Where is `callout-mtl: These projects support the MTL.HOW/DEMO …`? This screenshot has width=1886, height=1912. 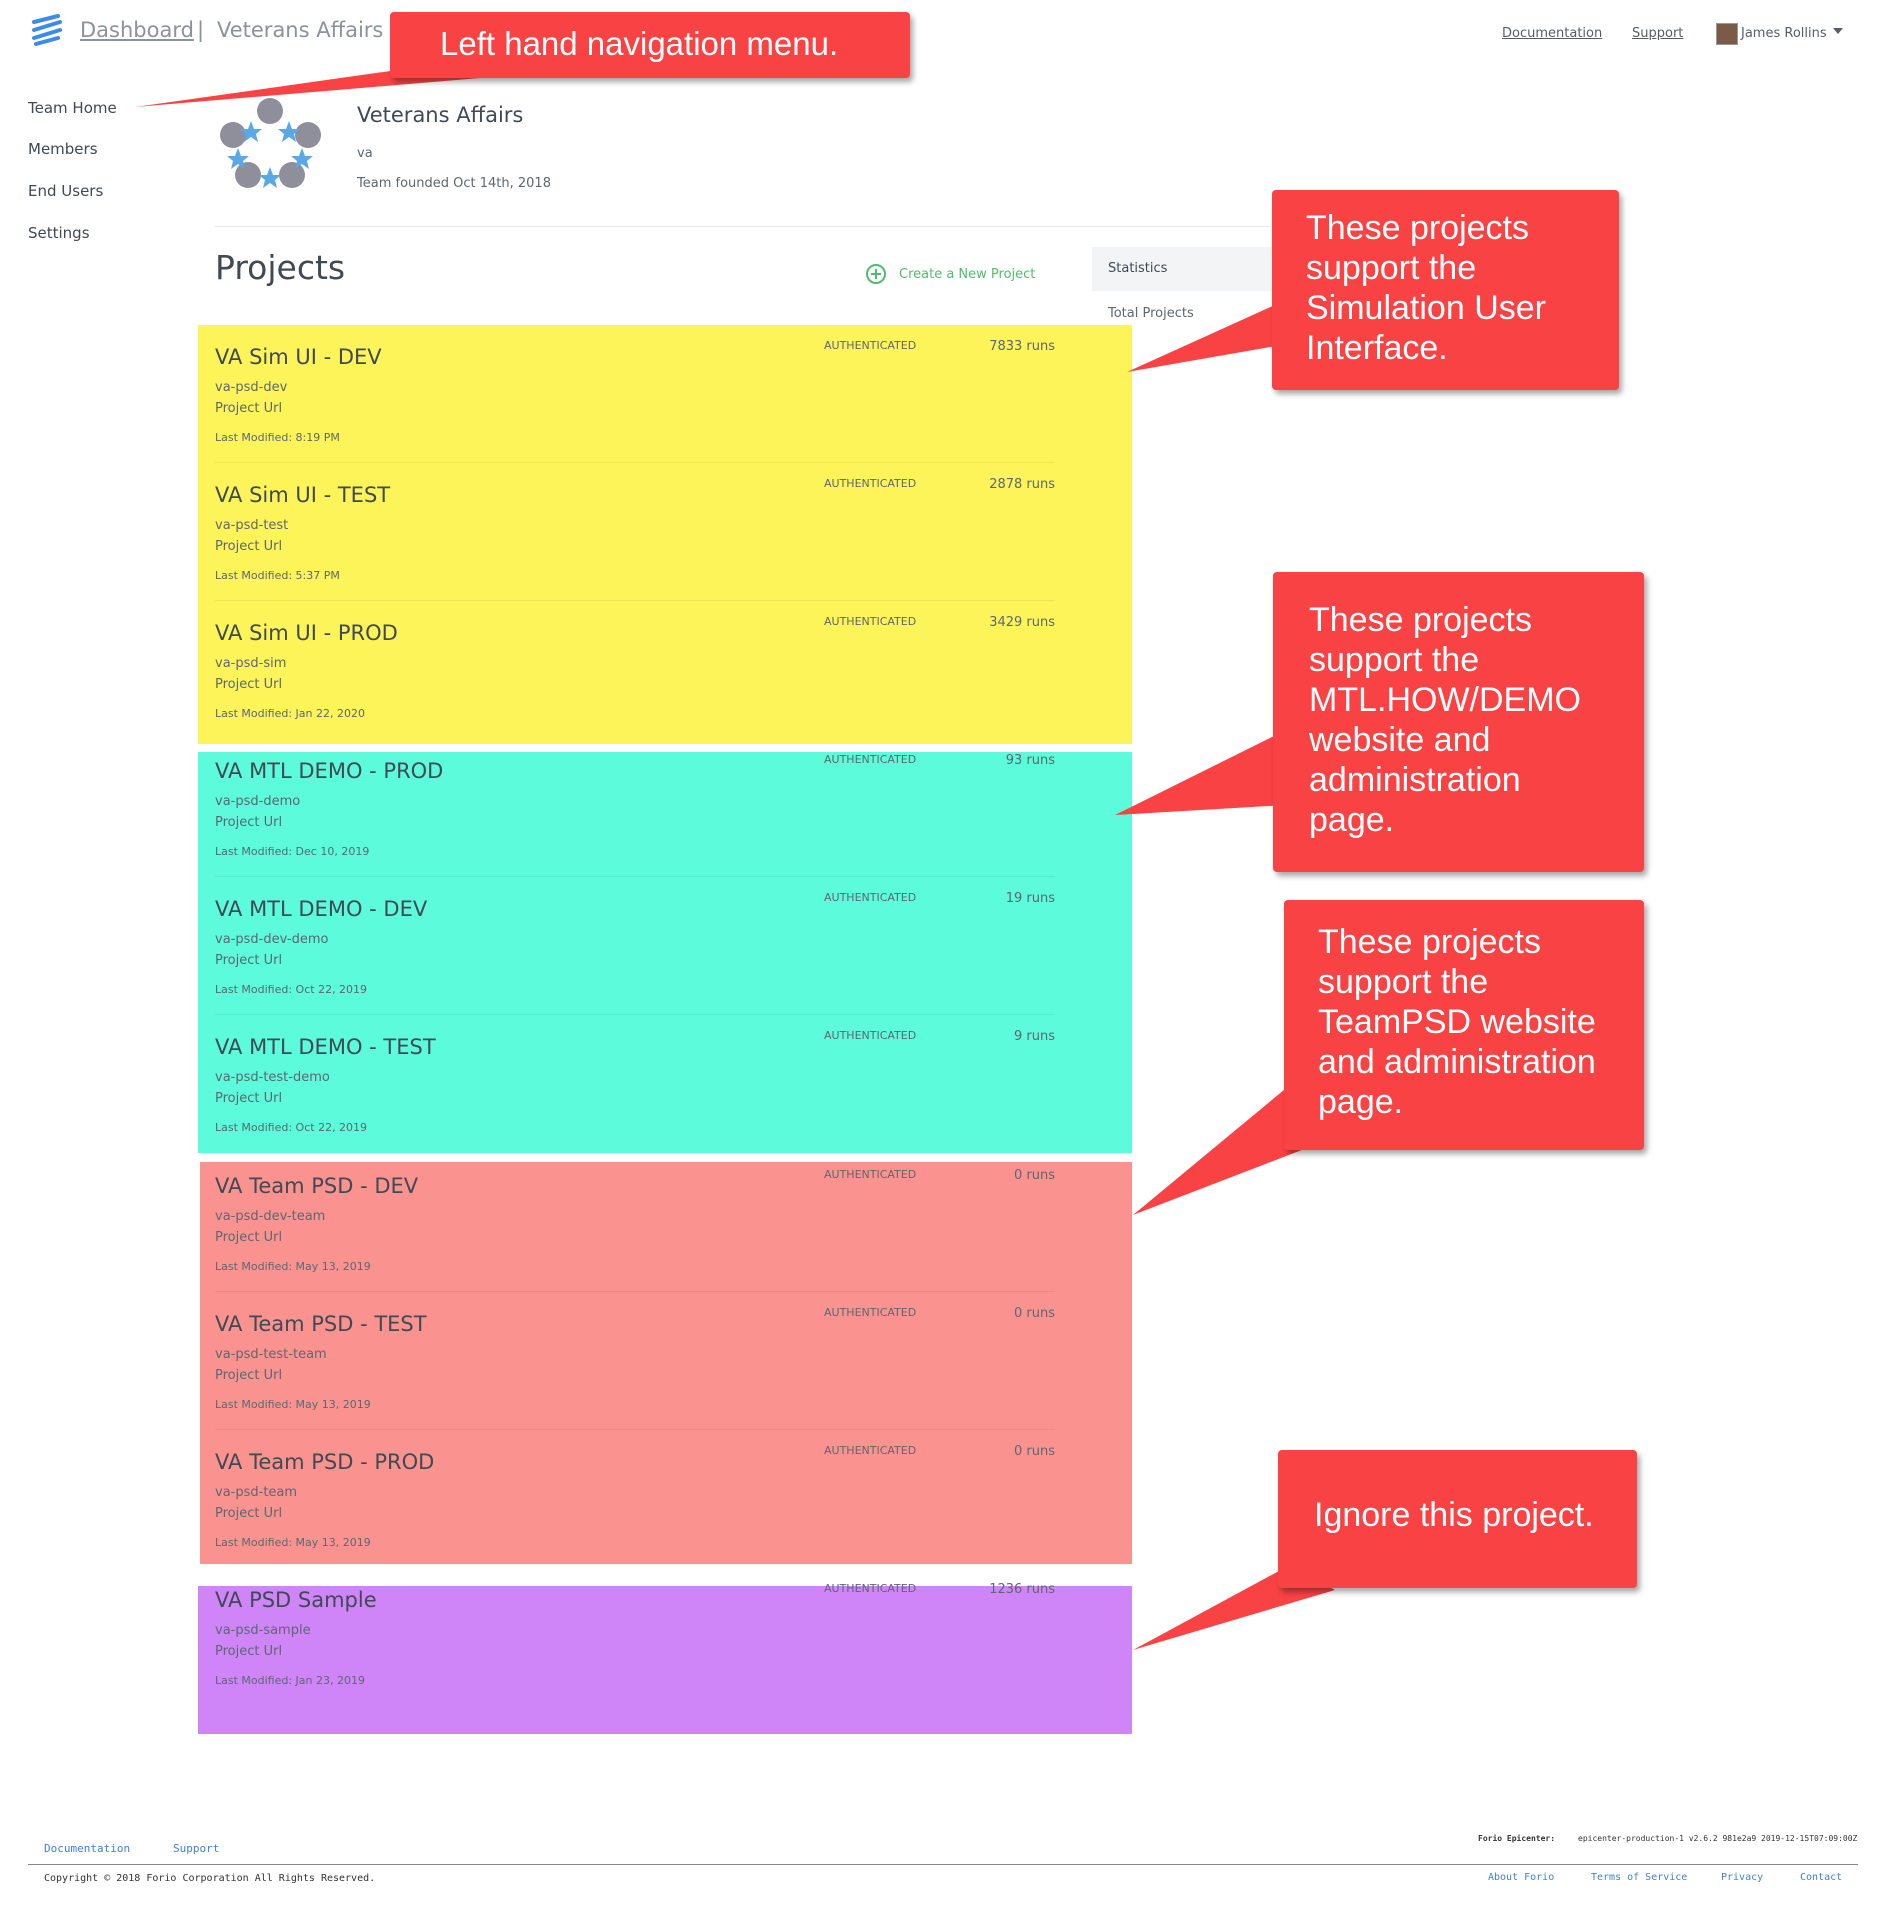 callout-mtl: These projects support the MTL.HOW/DEMO … is located at coordinates (1458, 722).